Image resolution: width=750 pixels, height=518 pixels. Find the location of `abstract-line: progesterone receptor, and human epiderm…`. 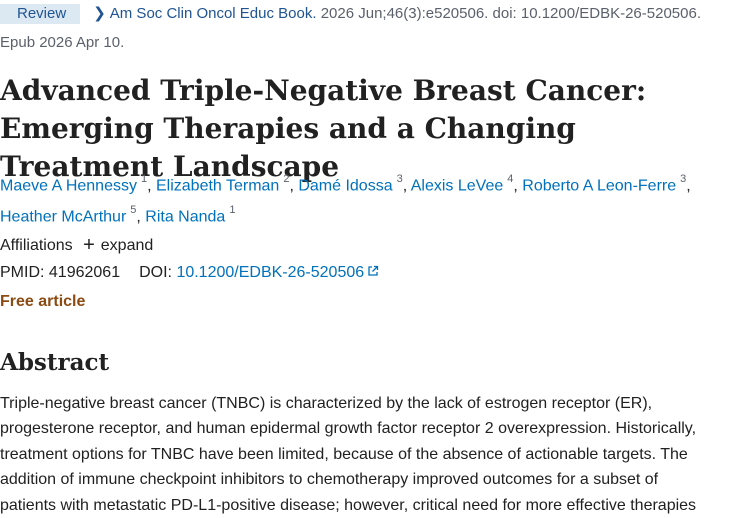

abstract-line: progesterone receptor, and human epiderm… is located at coordinates (348, 429).